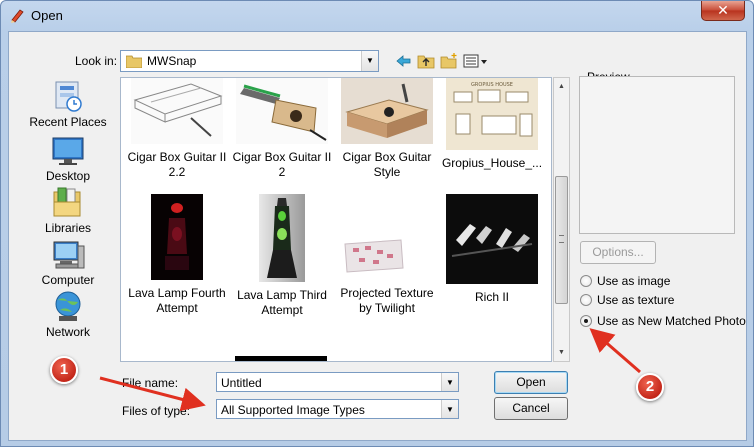  Describe the element at coordinates (64, 370) in the screenshot. I see `annotation-badge-1: 1` at that location.